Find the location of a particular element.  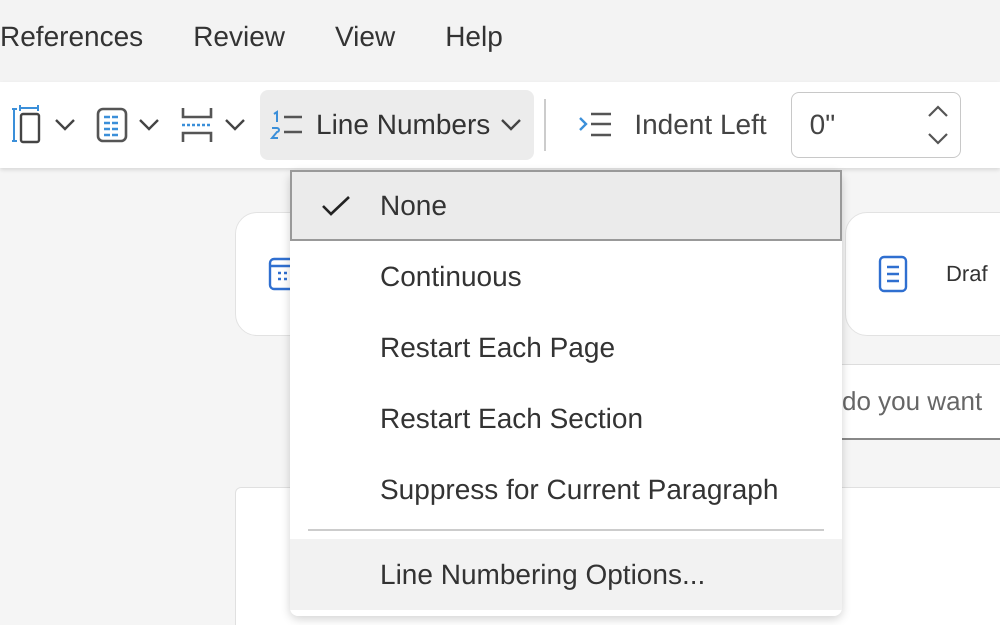

menu-item: References is located at coordinates (72, 41).